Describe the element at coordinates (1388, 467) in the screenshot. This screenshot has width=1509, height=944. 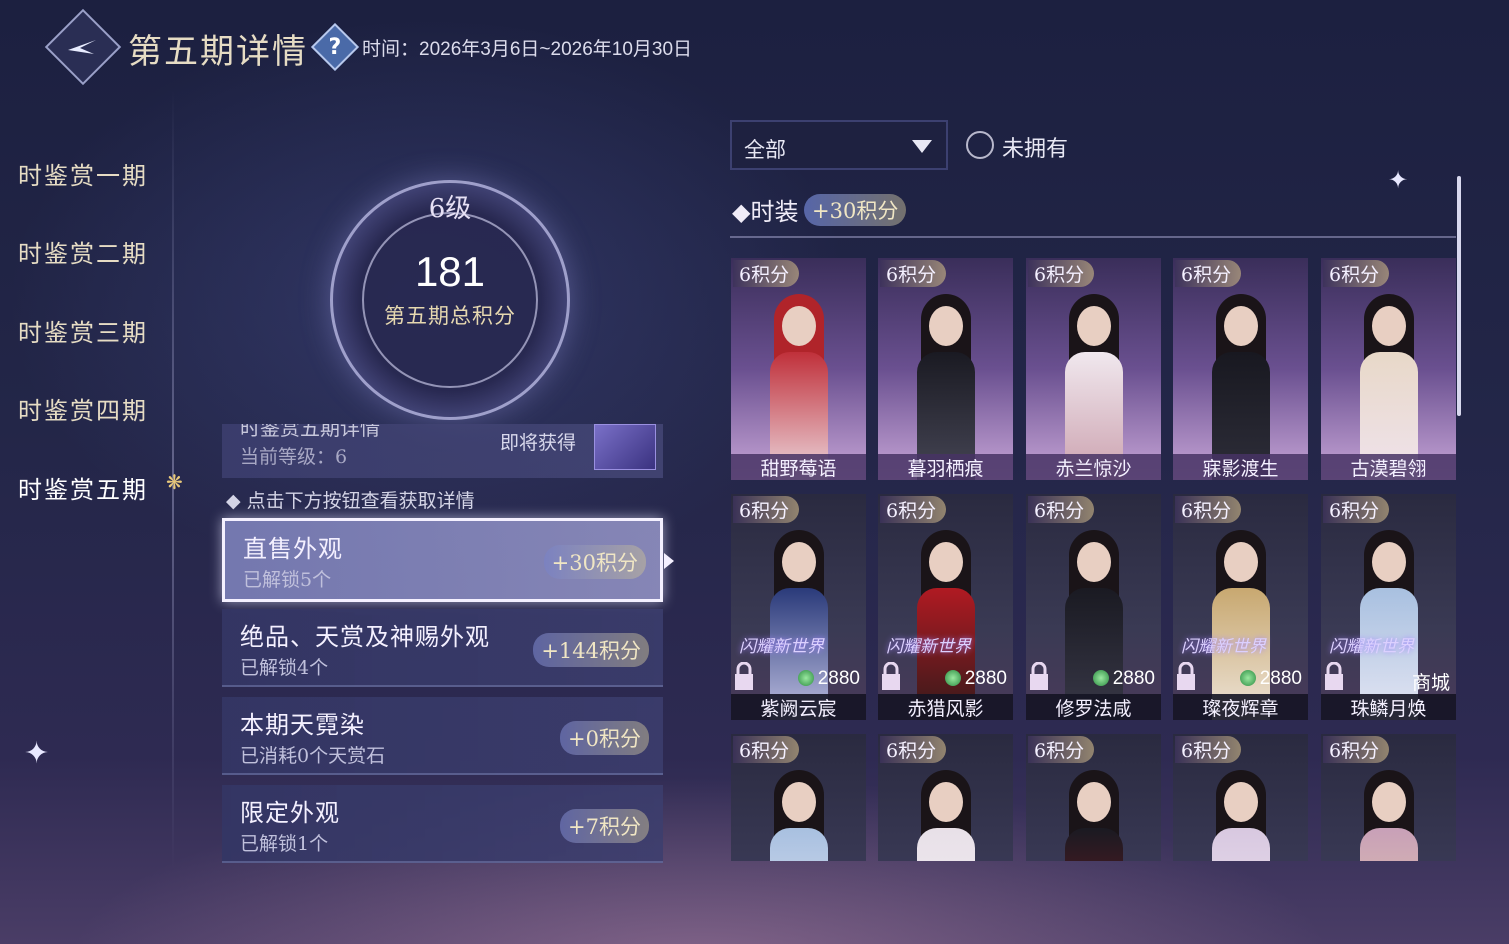
I see `outfit-name: 古漠碧翎` at that location.